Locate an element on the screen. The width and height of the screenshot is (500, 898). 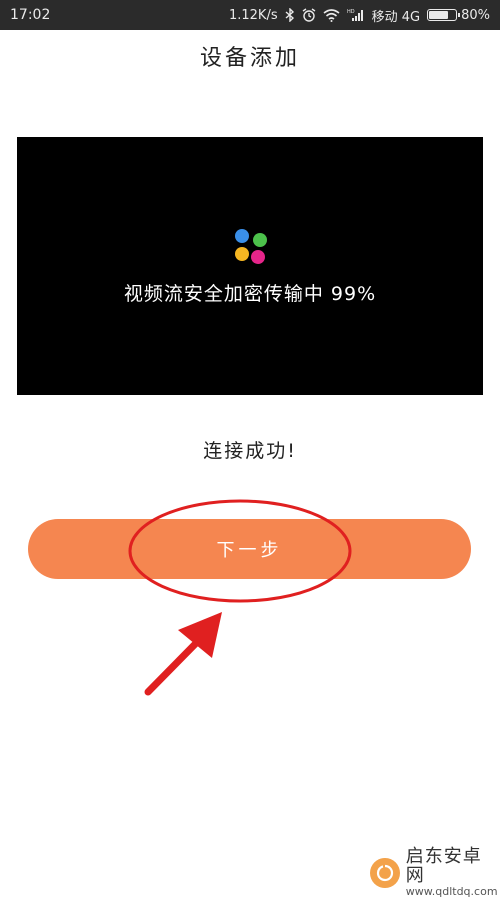
carrier-label: 移动 4G is located at coordinates (396, 17).